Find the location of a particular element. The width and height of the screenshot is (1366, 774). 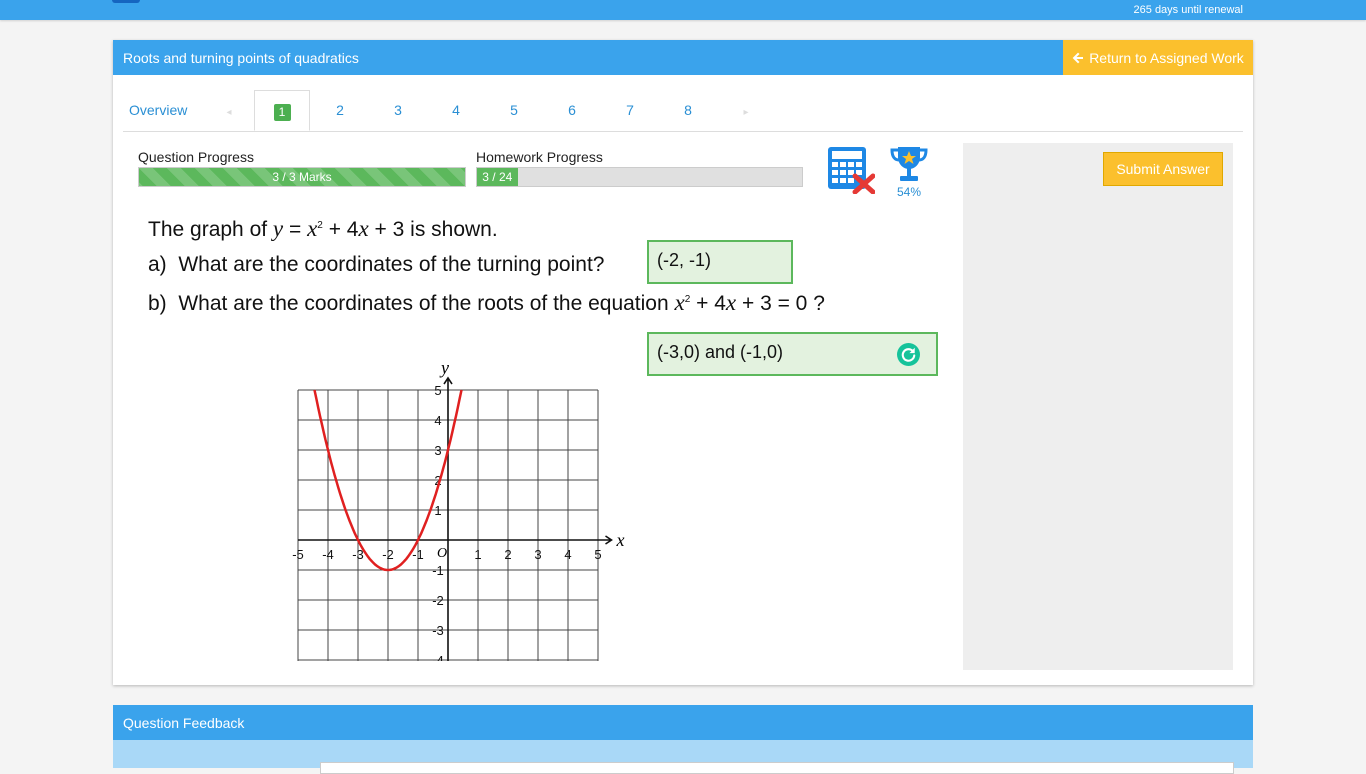

top-bar: 265 days until renewal is located at coordinates (683, 10).